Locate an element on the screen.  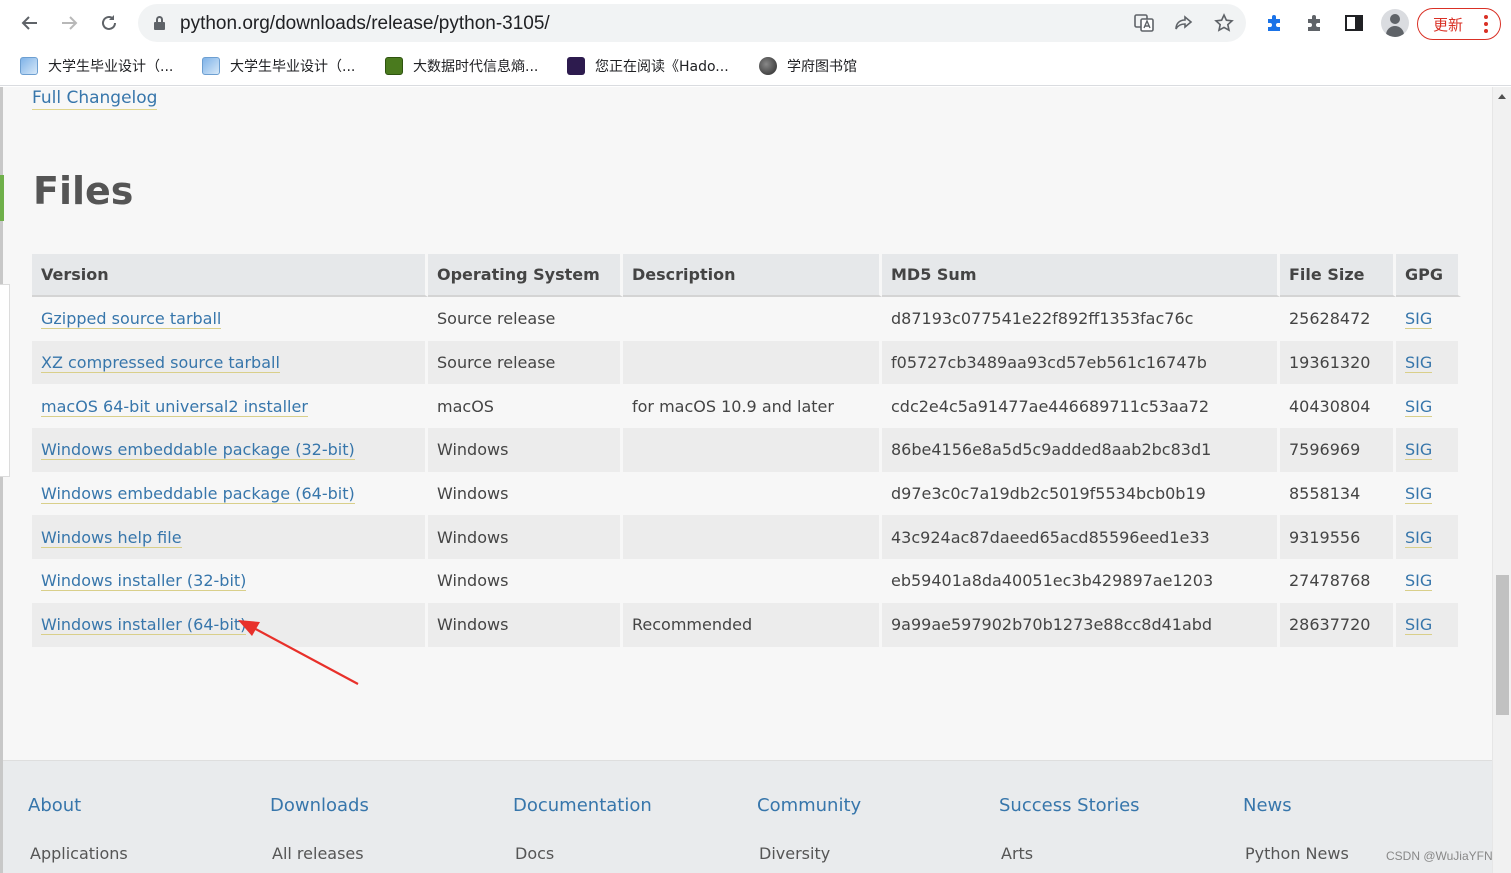
forward-arrow-icon is located at coordinates (69, 23).